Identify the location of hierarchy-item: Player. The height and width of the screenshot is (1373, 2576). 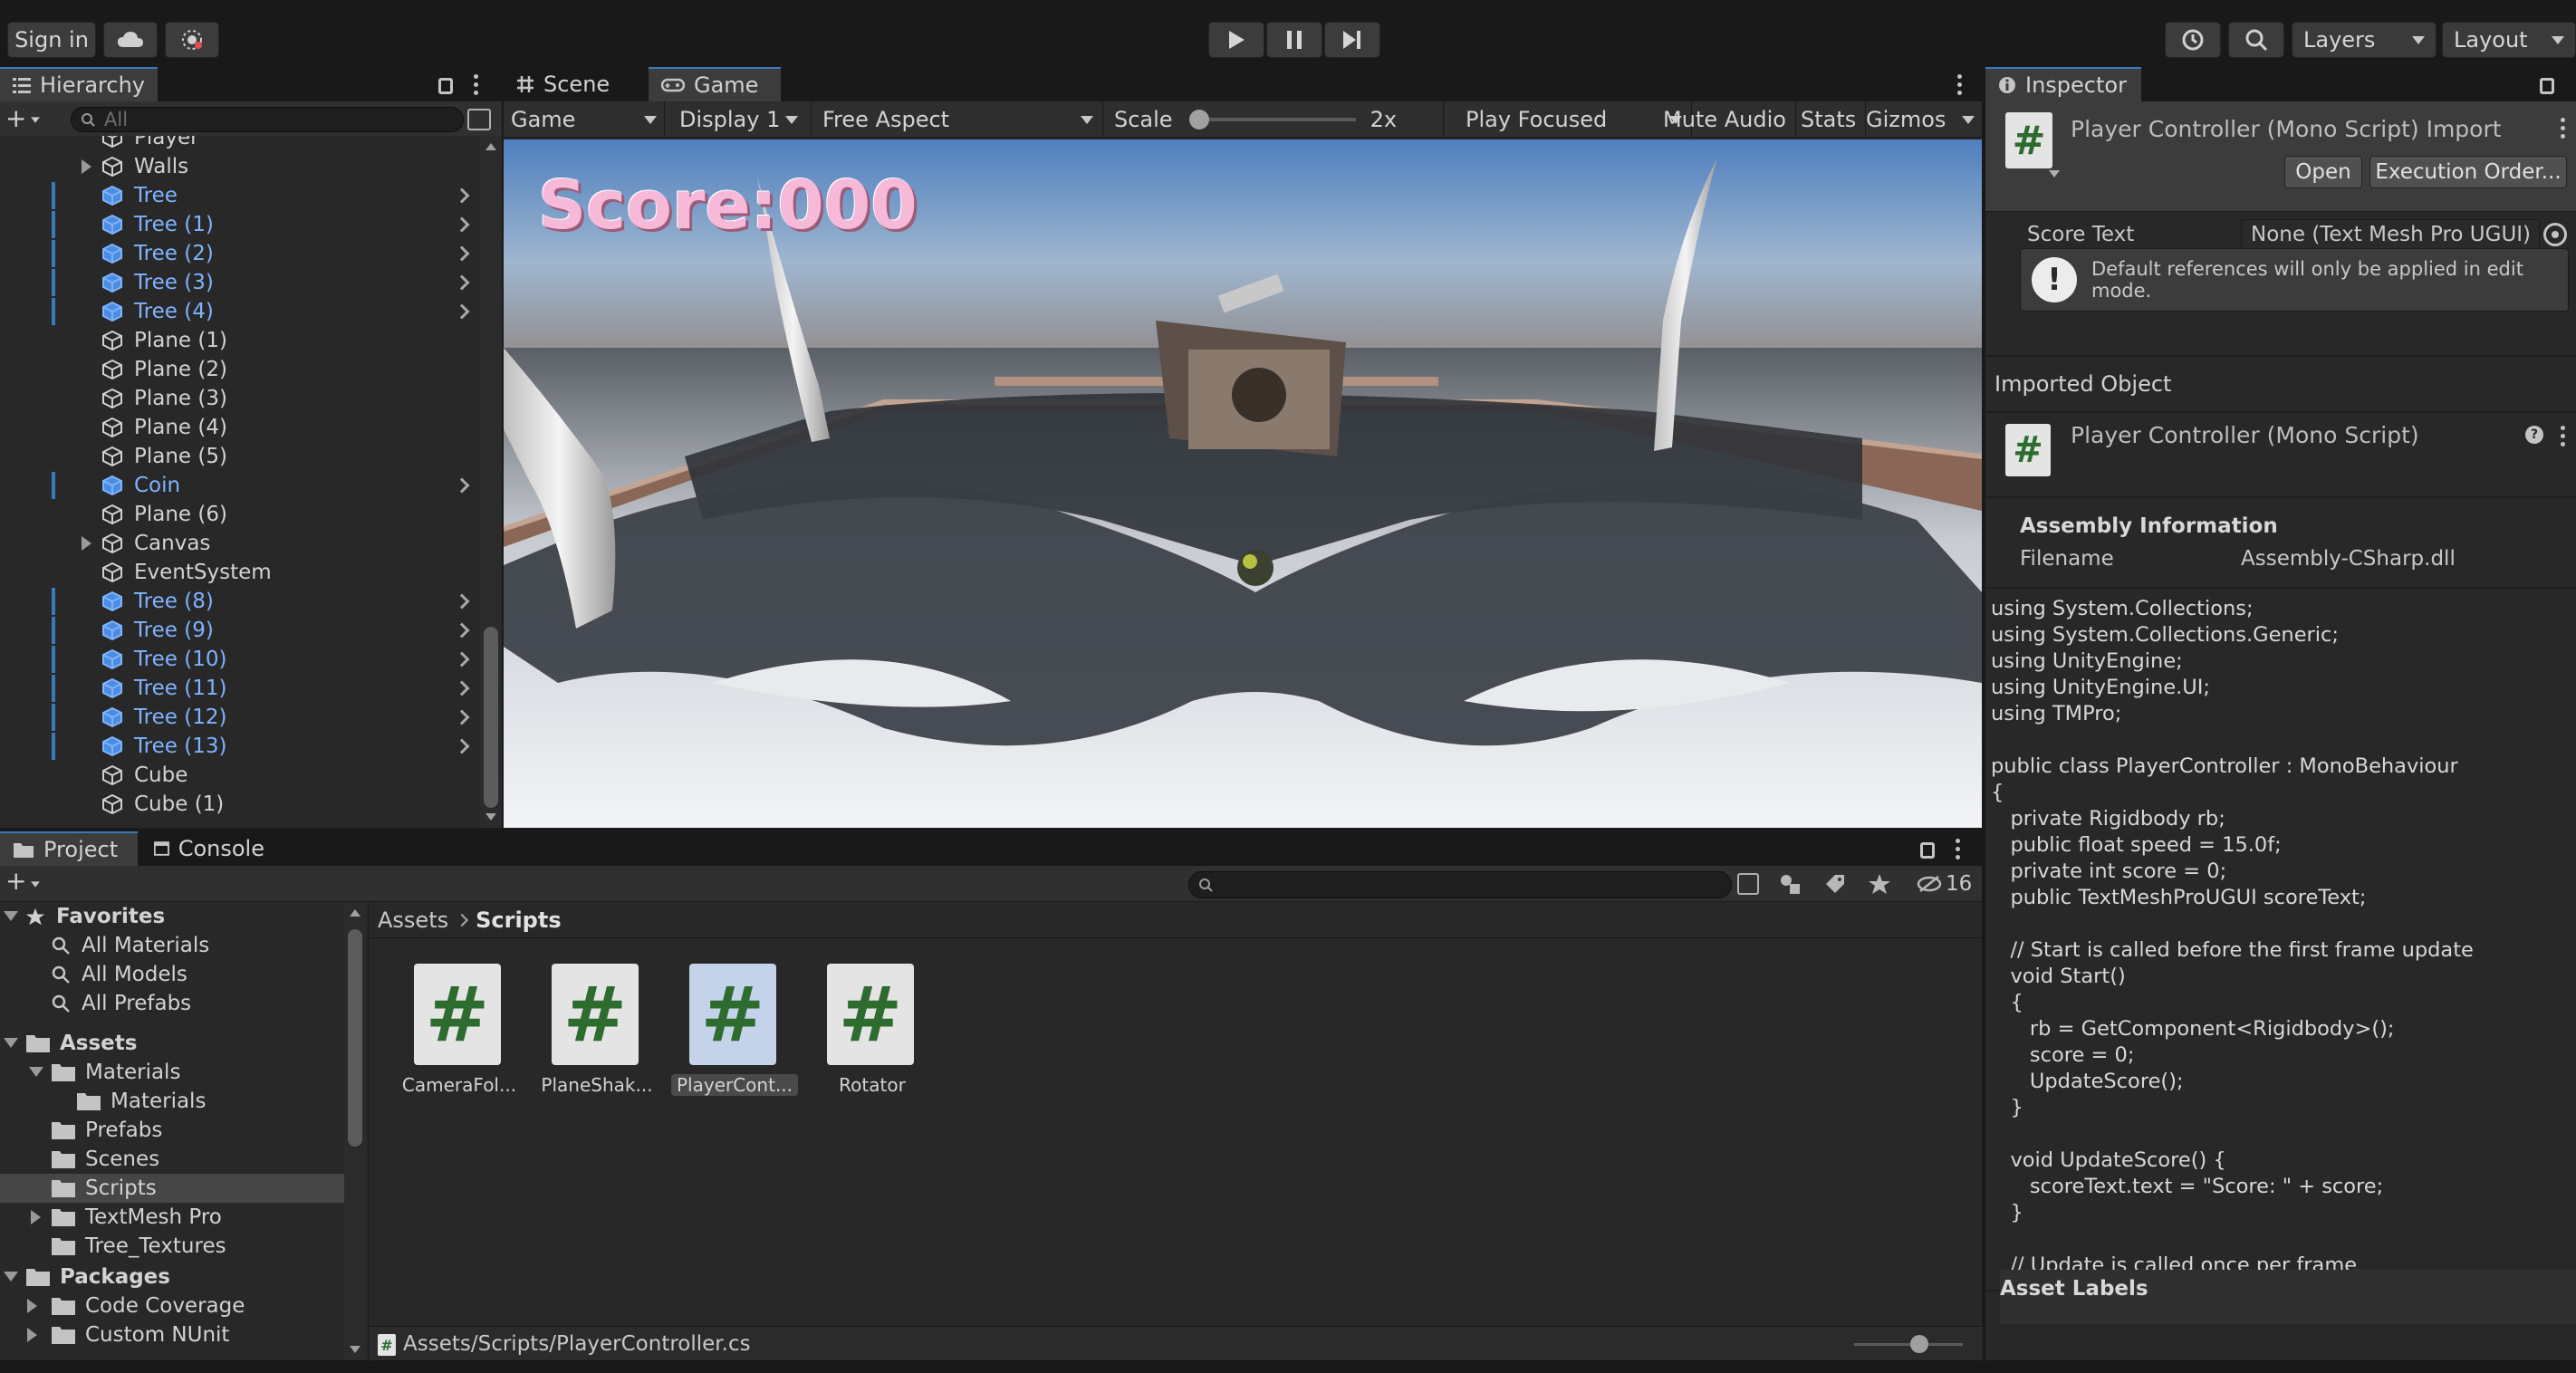
(150, 144).